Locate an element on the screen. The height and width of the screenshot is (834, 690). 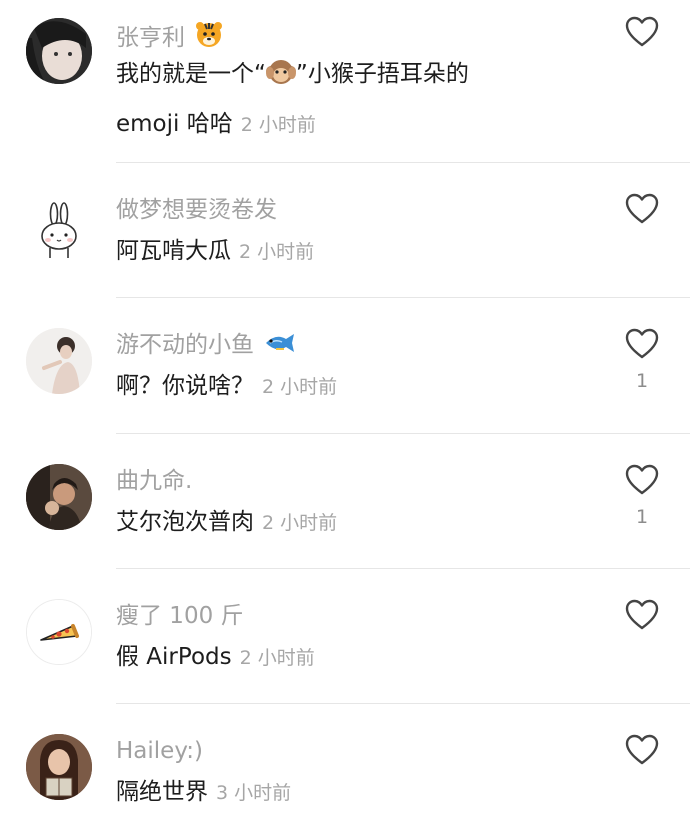
username: 游不动的小鱼 is located at coordinates (206, 346).